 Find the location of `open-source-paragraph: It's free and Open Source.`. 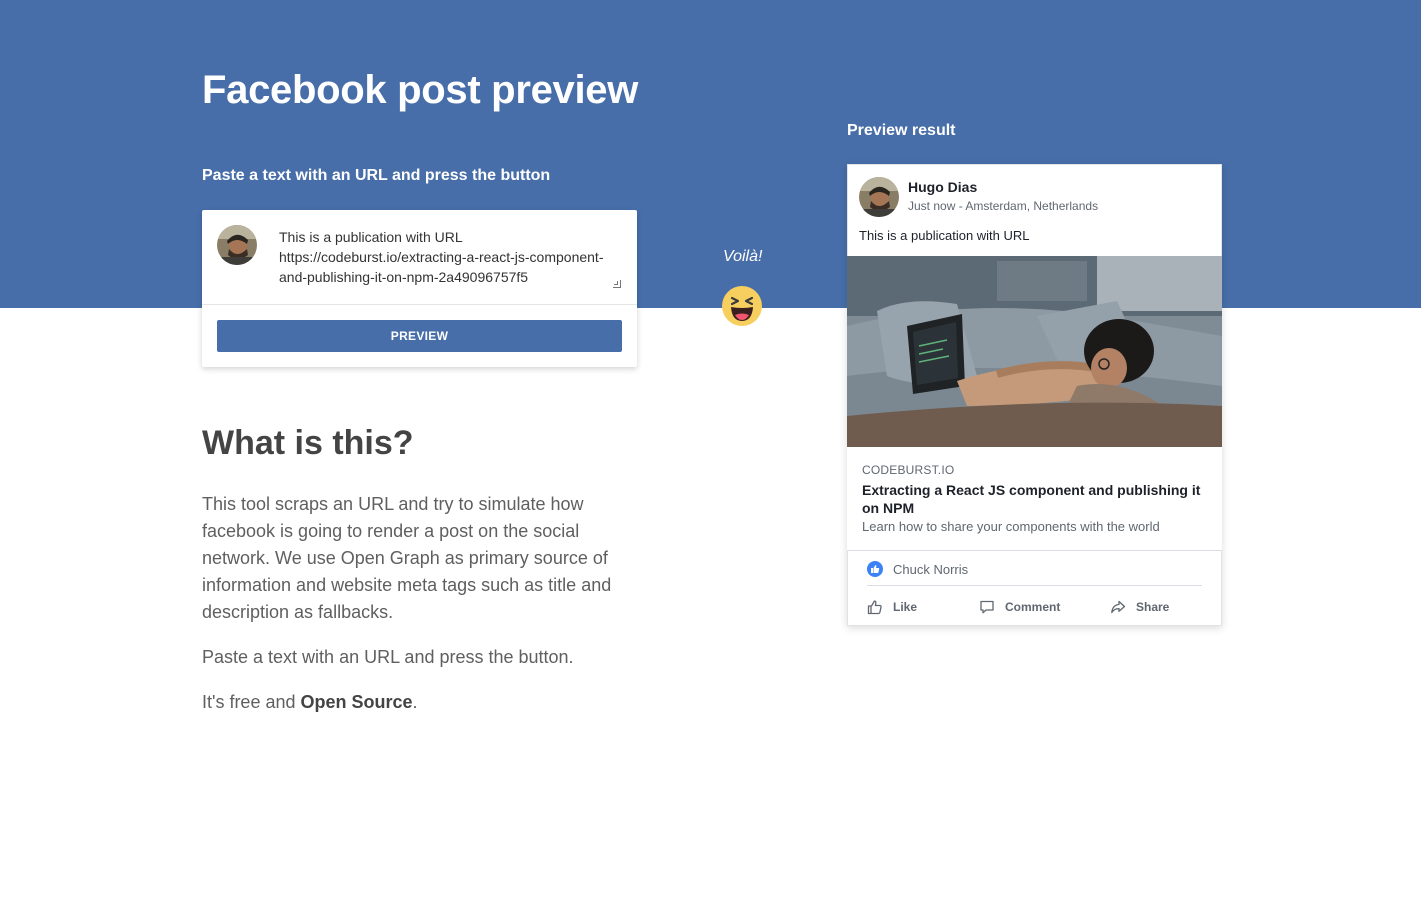

open-source-paragraph: It's free and Open Source. is located at coordinates (422, 702).